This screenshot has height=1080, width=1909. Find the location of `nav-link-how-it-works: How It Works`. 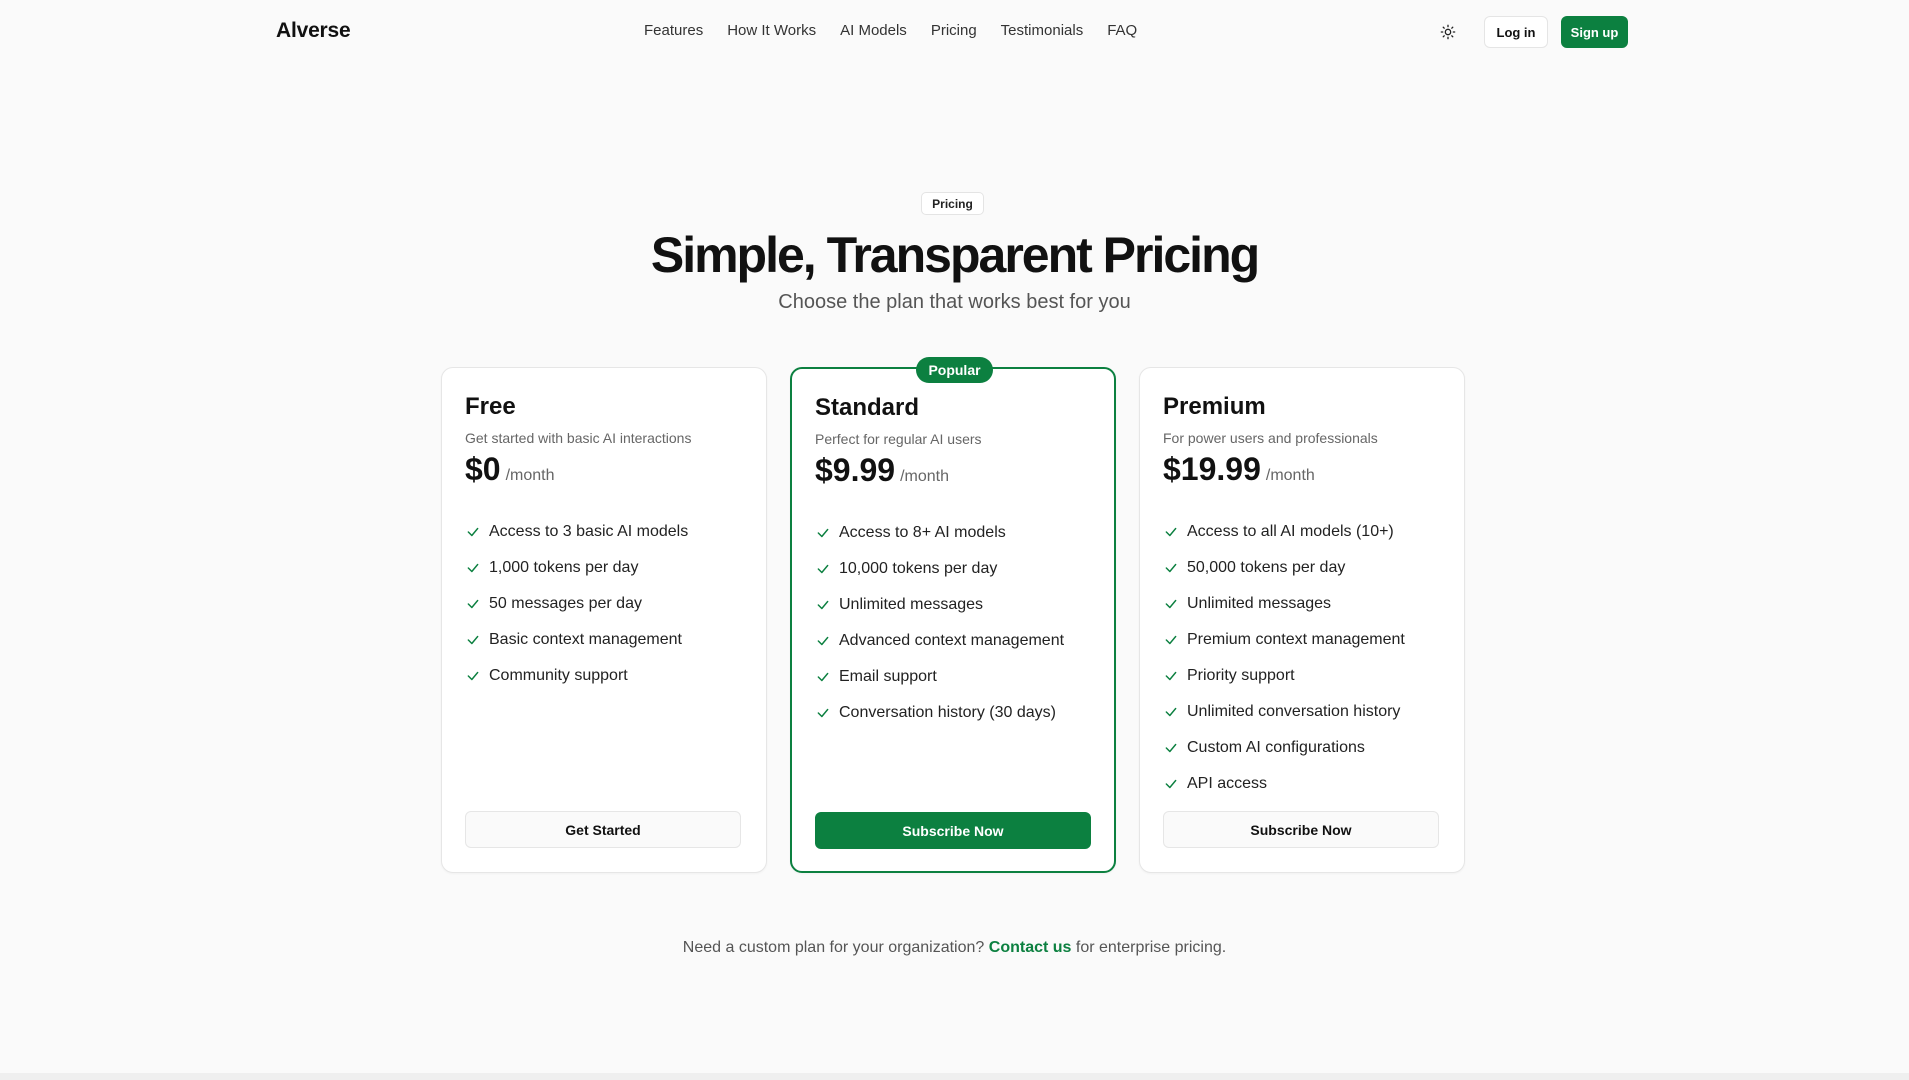

nav-link-how-it-works: How It Works is located at coordinates (771, 30).